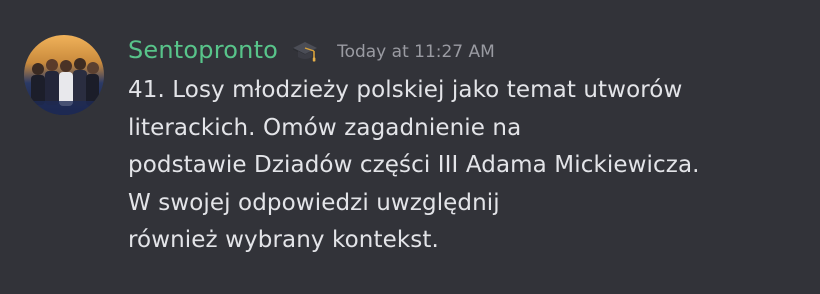 This screenshot has height=294, width=820. What do you see at coordinates (305, 52) in the screenshot?
I see `graduation-cap-icon` at bounding box center [305, 52].